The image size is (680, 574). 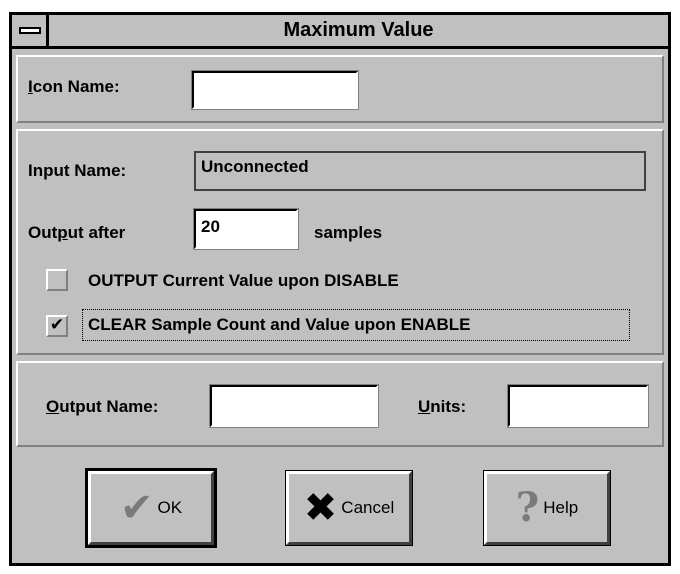 I want to click on output-settings-group: Output Name: Units:, so click(x=340, y=404).